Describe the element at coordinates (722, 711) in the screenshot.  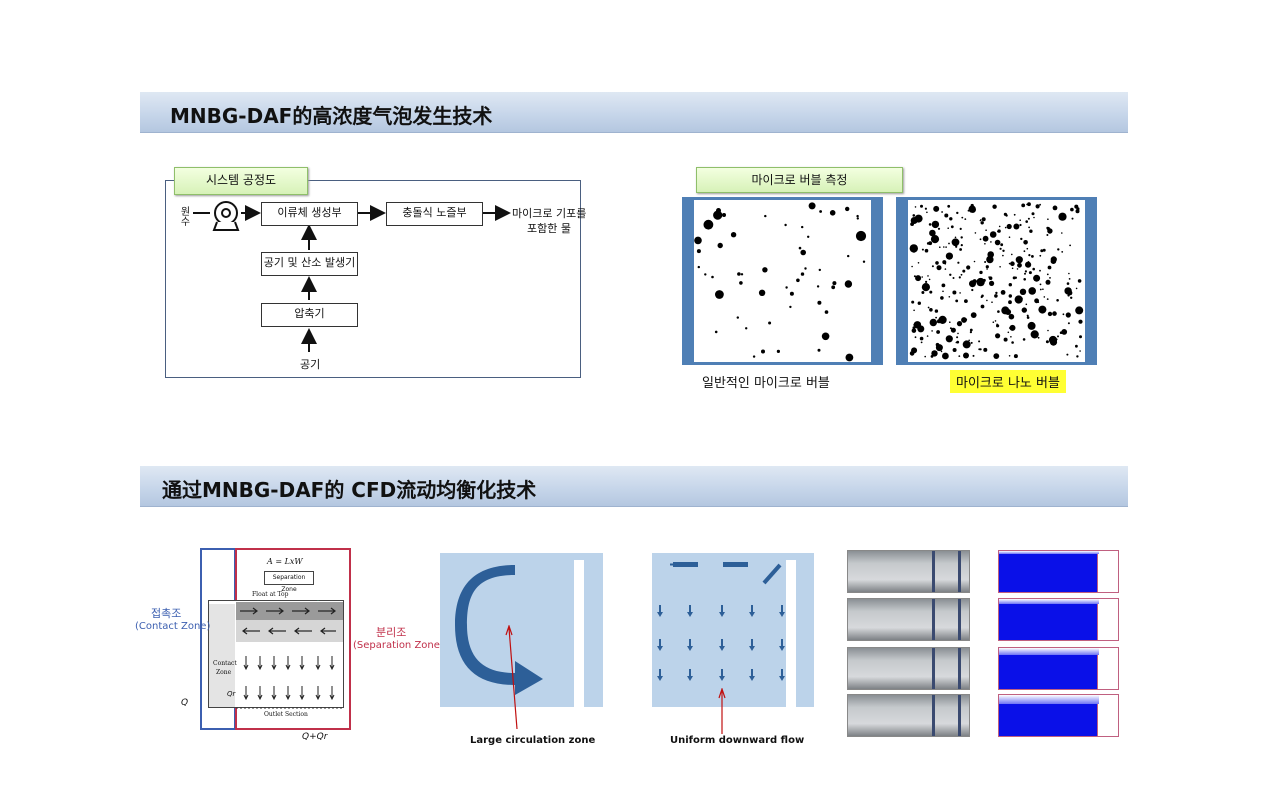
I see `uniform-pointer` at that location.